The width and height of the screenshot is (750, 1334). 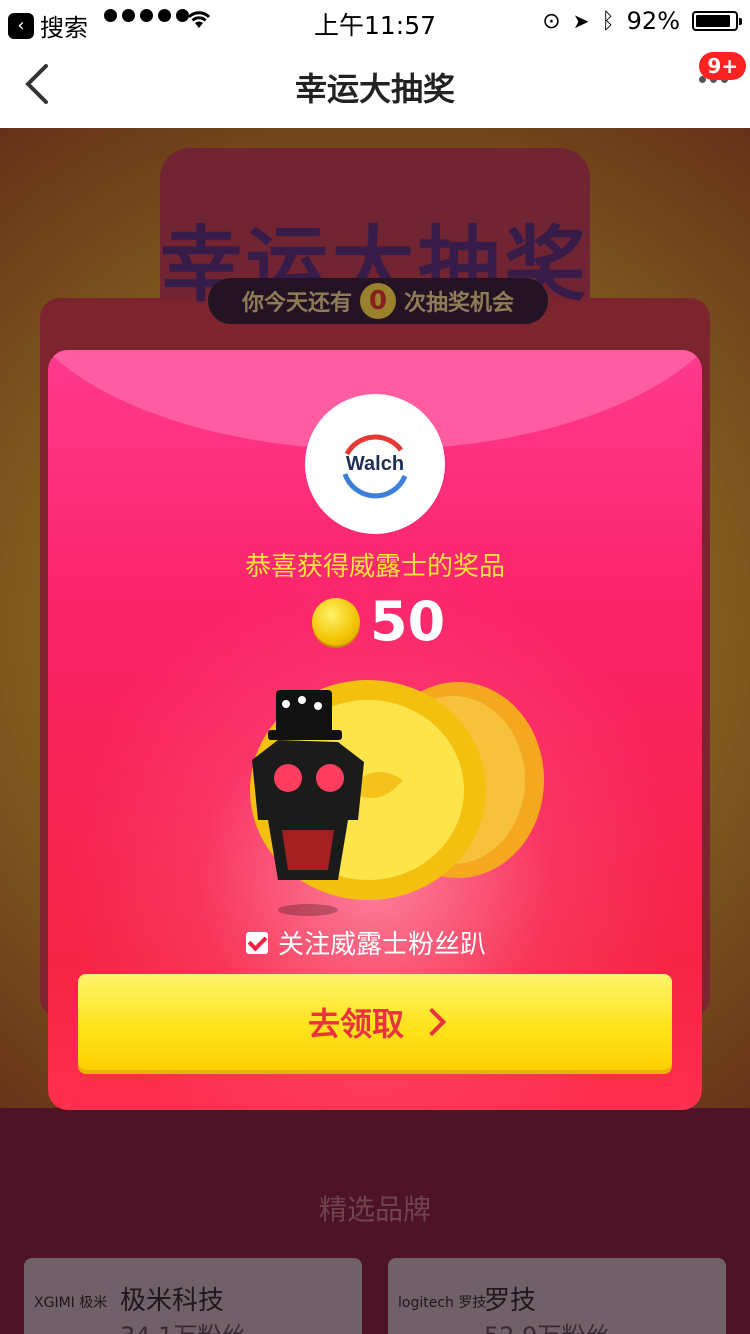 What do you see at coordinates (581, 21) in the screenshot?
I see `location-icon: ➤` at bounding box center [581, 21].